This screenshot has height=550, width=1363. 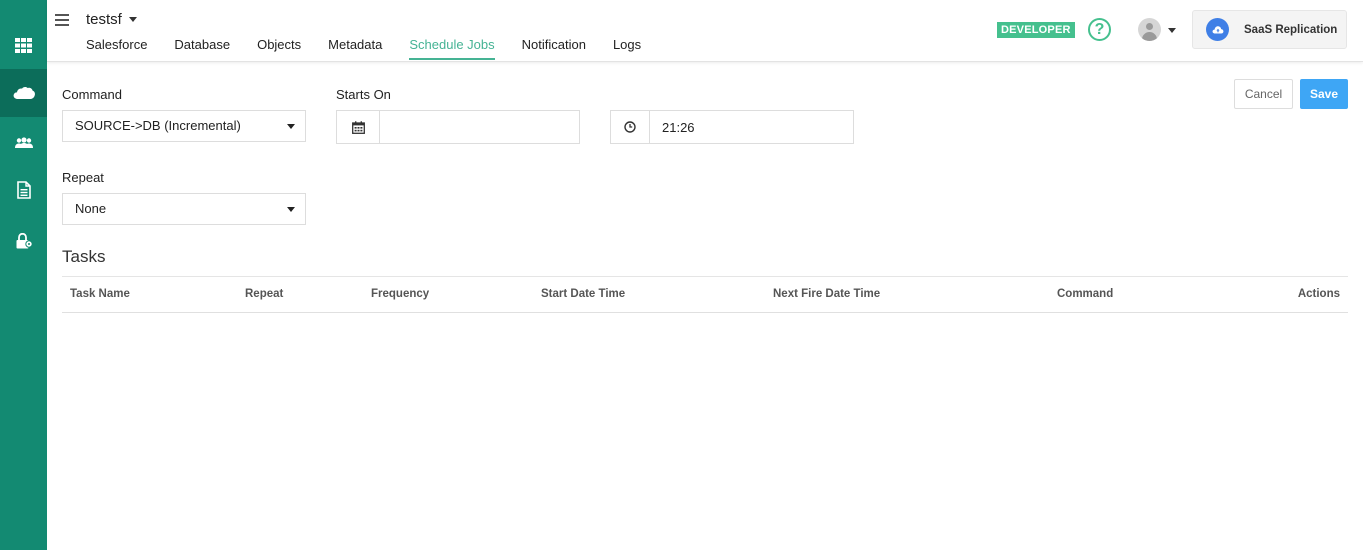 What do you see at coordinates (264, 294) in the screenshot?
I see `column-header-repeat: Repeat` at bounding box center [264, 294].